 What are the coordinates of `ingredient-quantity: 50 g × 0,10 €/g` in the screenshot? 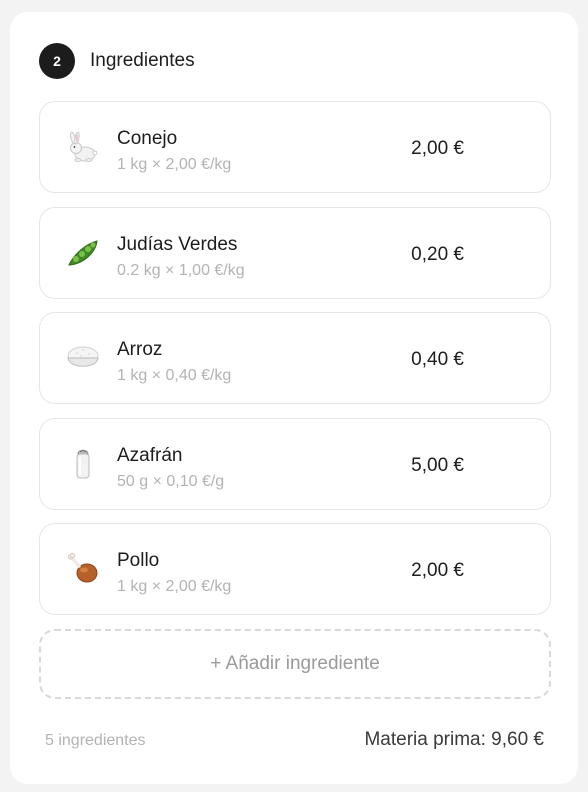 It's located at (171, 481).